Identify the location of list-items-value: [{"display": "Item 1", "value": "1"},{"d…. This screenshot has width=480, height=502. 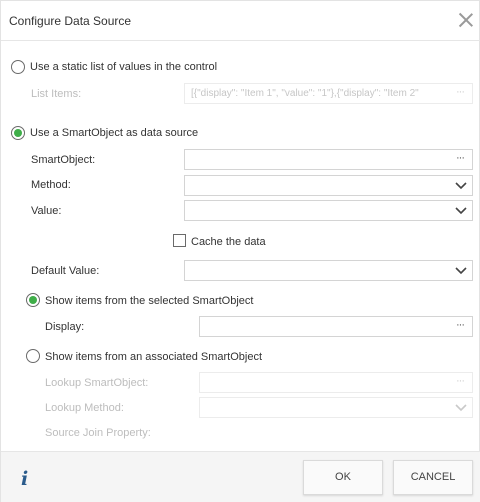
(305, 93).